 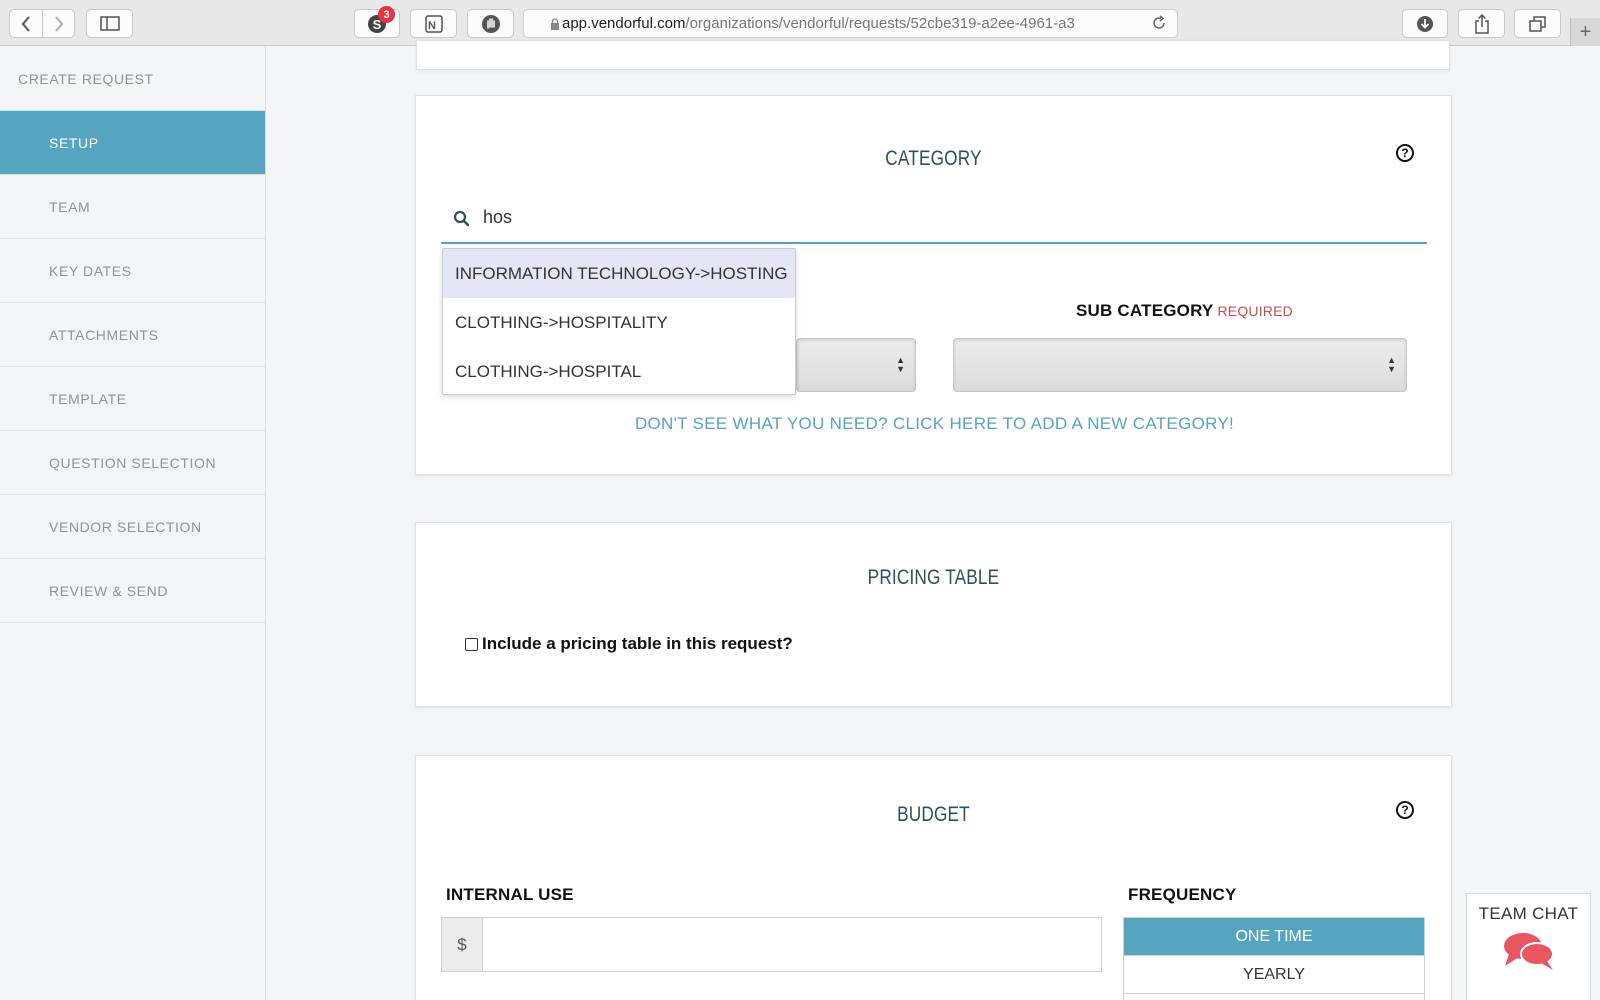 What do you see at coordinates (386, 14) in the screenshot?
I see `extension-badge: 3` at bounding box center [386, 14].